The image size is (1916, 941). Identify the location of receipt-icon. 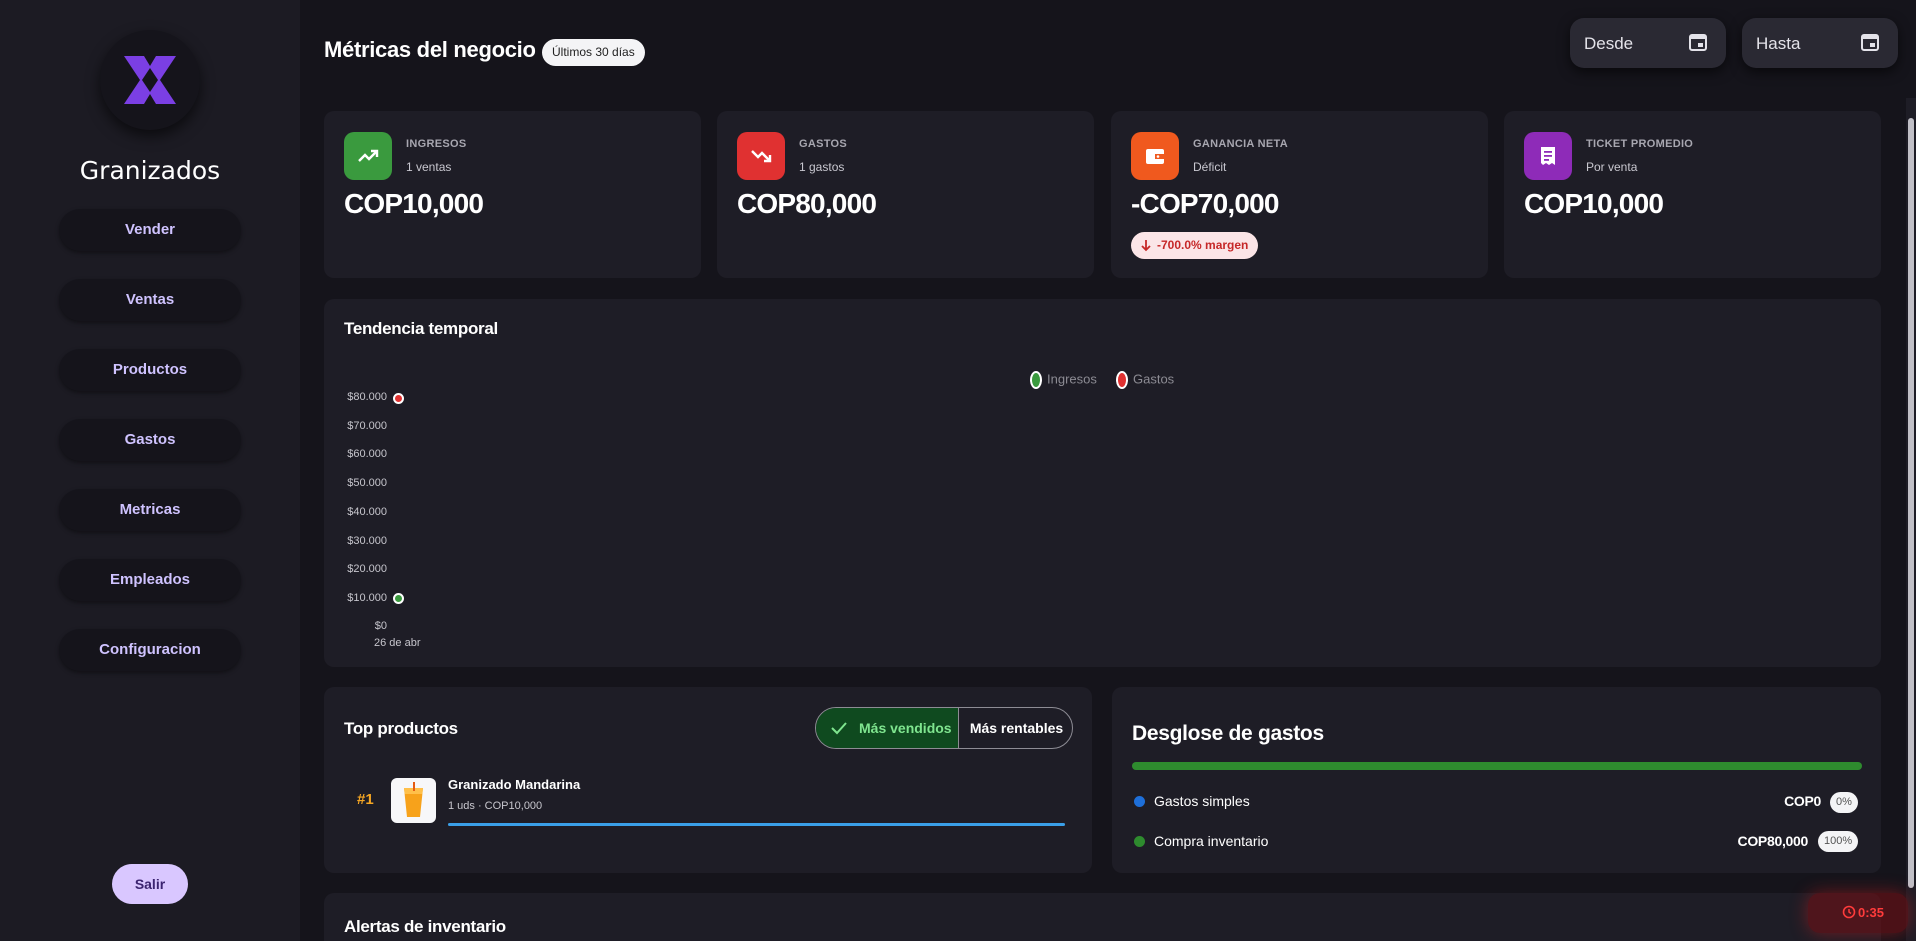
(1548, 156).